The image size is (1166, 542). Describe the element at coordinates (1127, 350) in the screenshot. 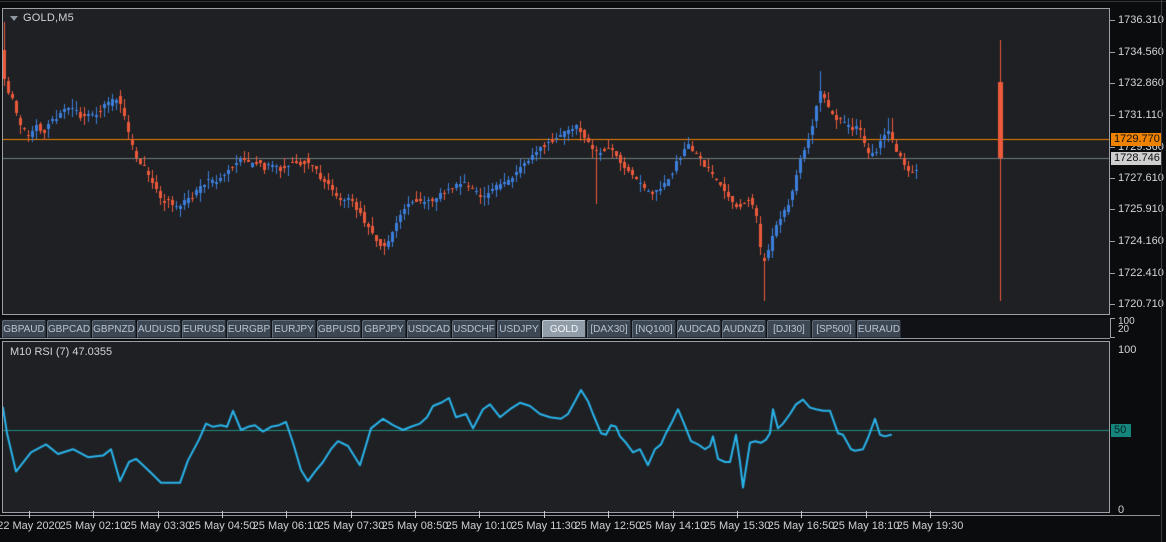

I see `rsi-tick-label-100: 100` at that location.